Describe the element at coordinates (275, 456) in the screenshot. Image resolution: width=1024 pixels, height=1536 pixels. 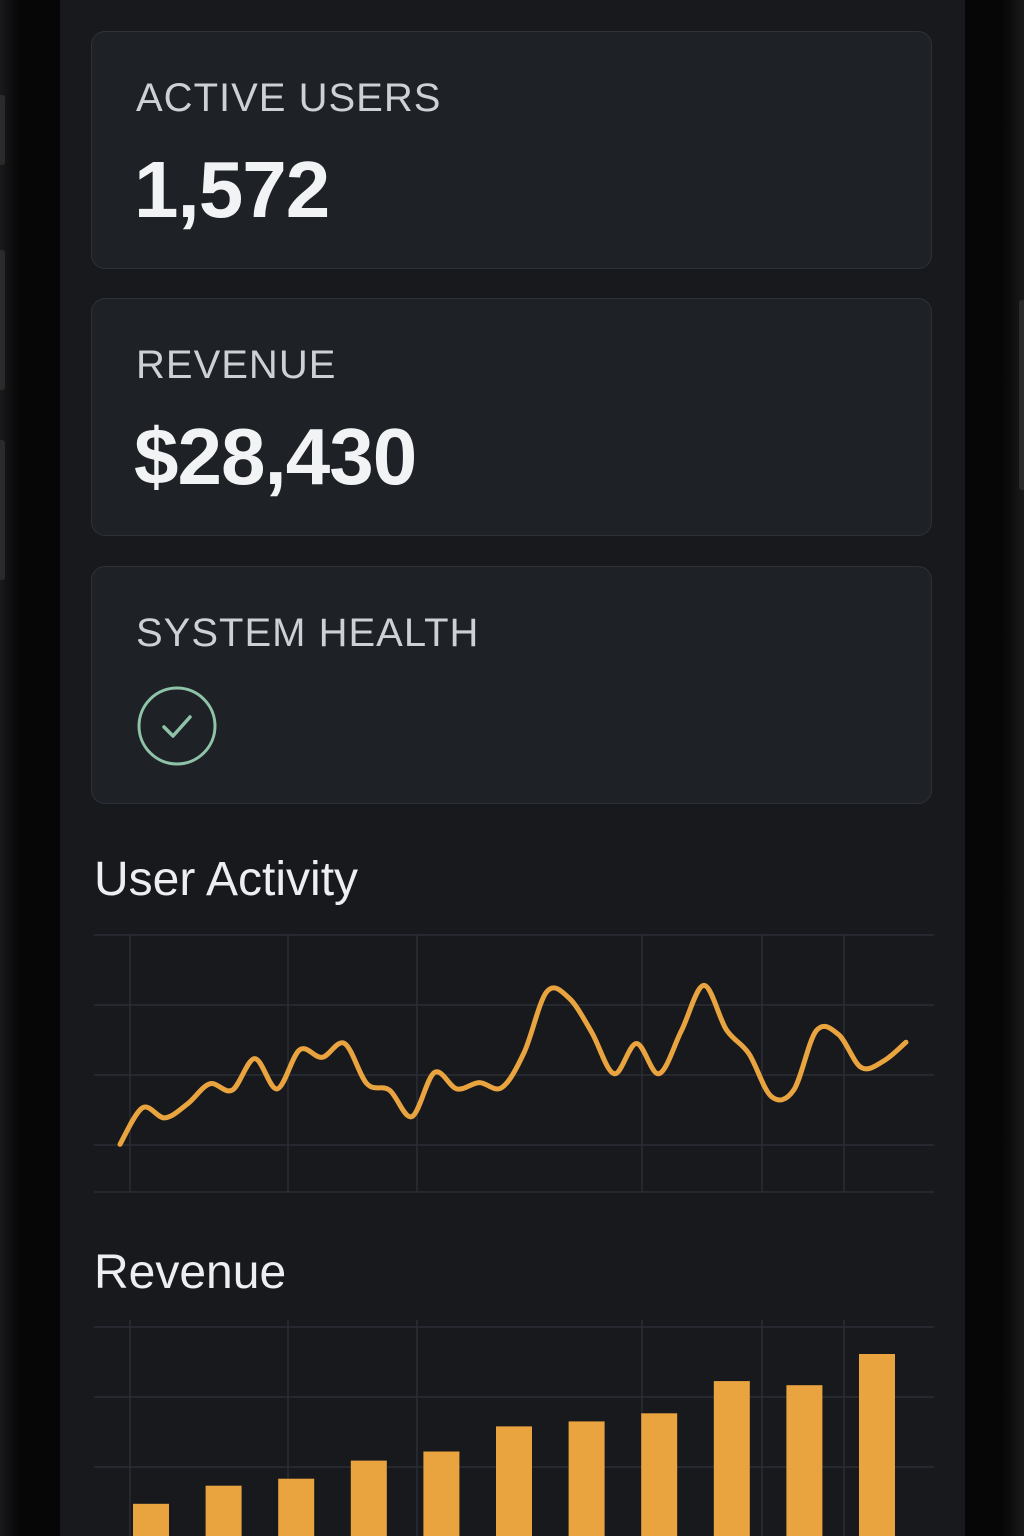
I see `revenue-value: $28,430` at that location.